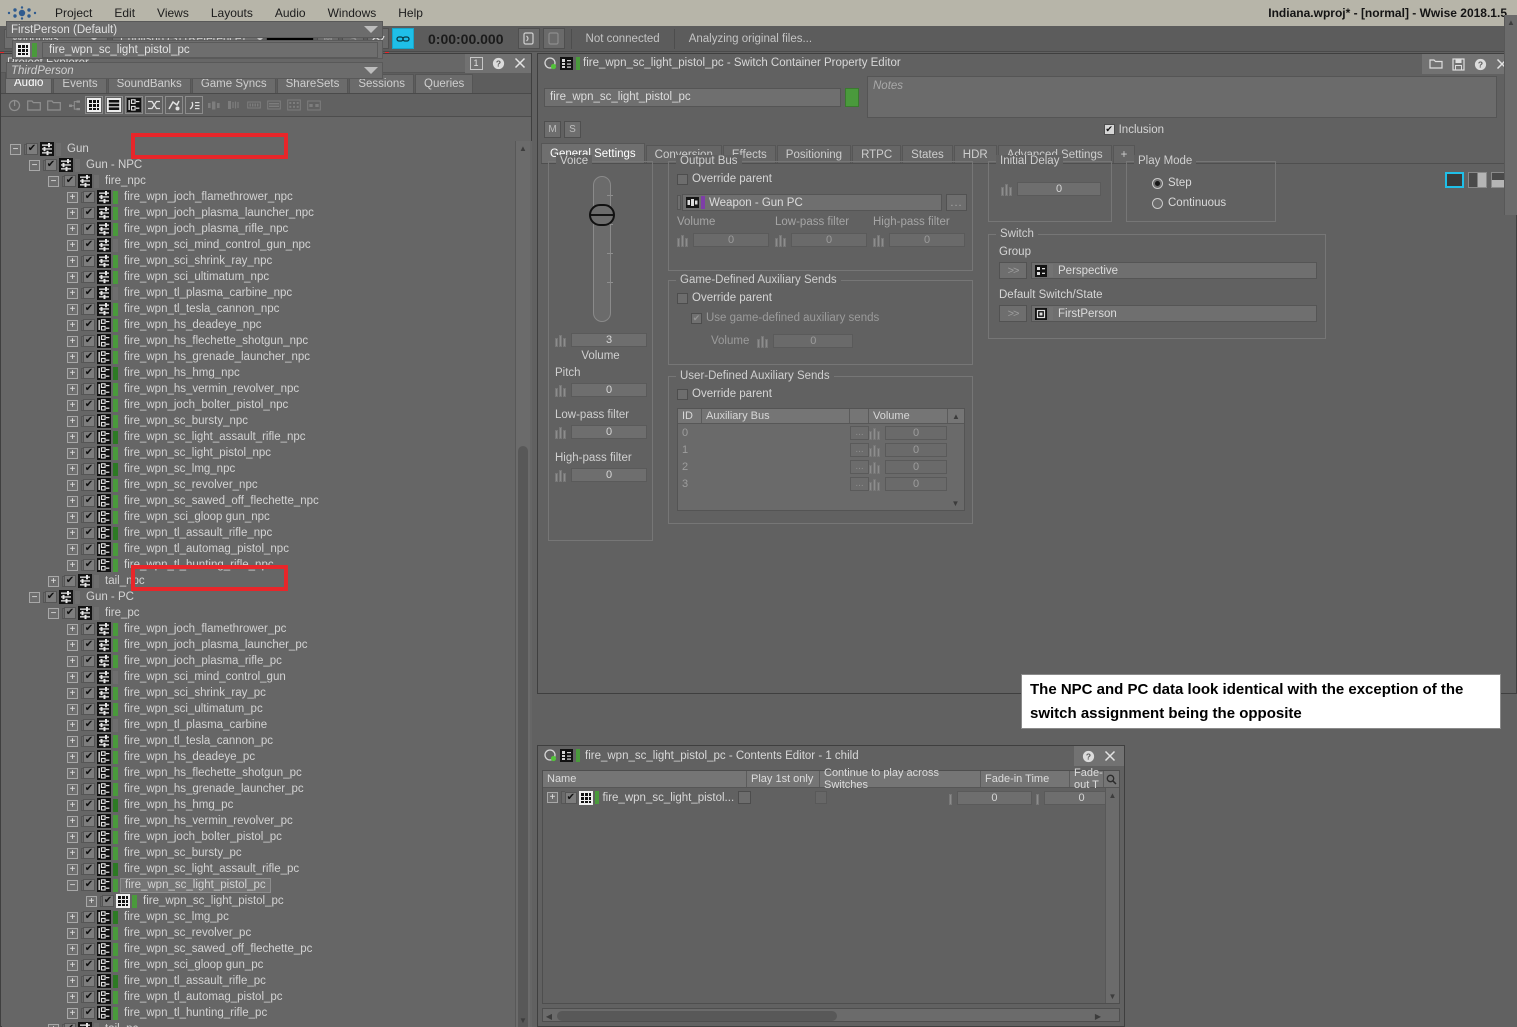 This screenshot has width=1517, height=1027. Describe the element at coordinates (258, 149) in the screenshot. I see `tree-item: − ✔ Gun` at that location.